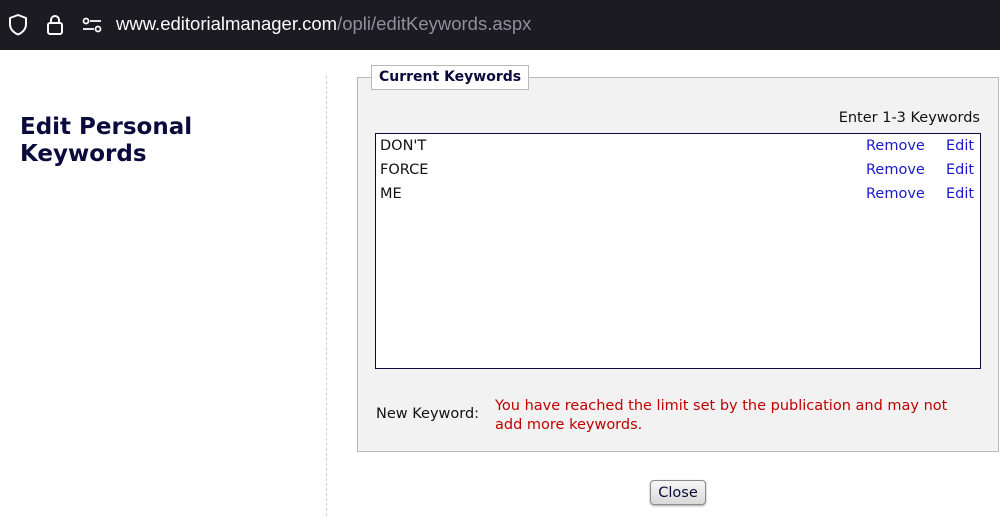 This screenshot has width=1000, height=516. What do you see at coordinates (18, 25) in the screenshot?
I see `shield-icon` at bounding box center [18, 25].